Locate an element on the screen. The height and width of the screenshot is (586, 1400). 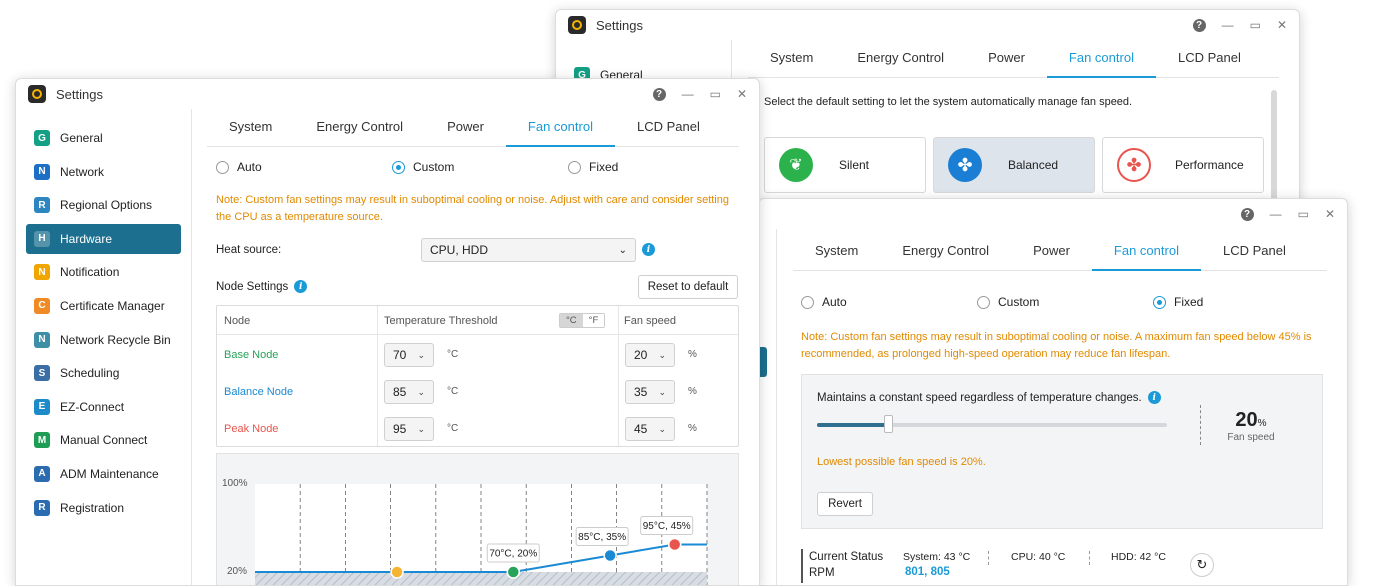
table-row: Base Node 70 ⌄ °C 20 ⌄% is located at coordinates (477, 354).